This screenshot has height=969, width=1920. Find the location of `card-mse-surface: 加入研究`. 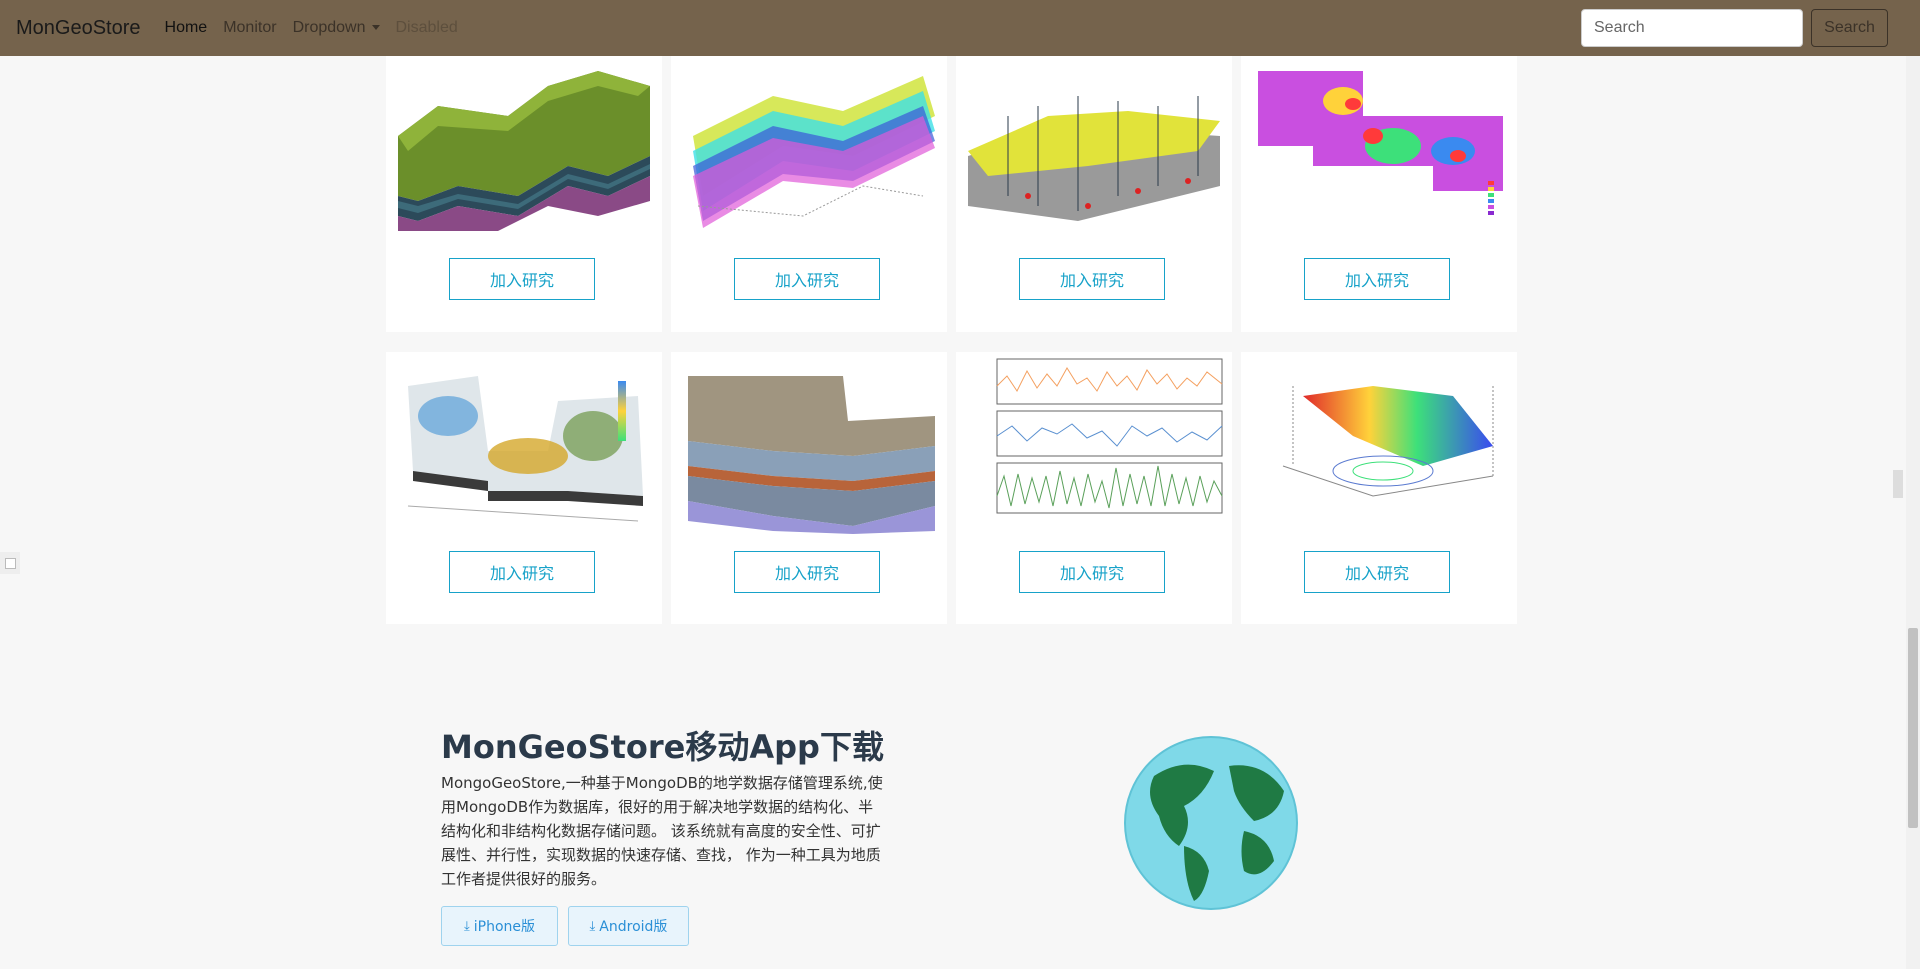

card-mse-surface: 加入研究 is located at coordinates (1379, 488).